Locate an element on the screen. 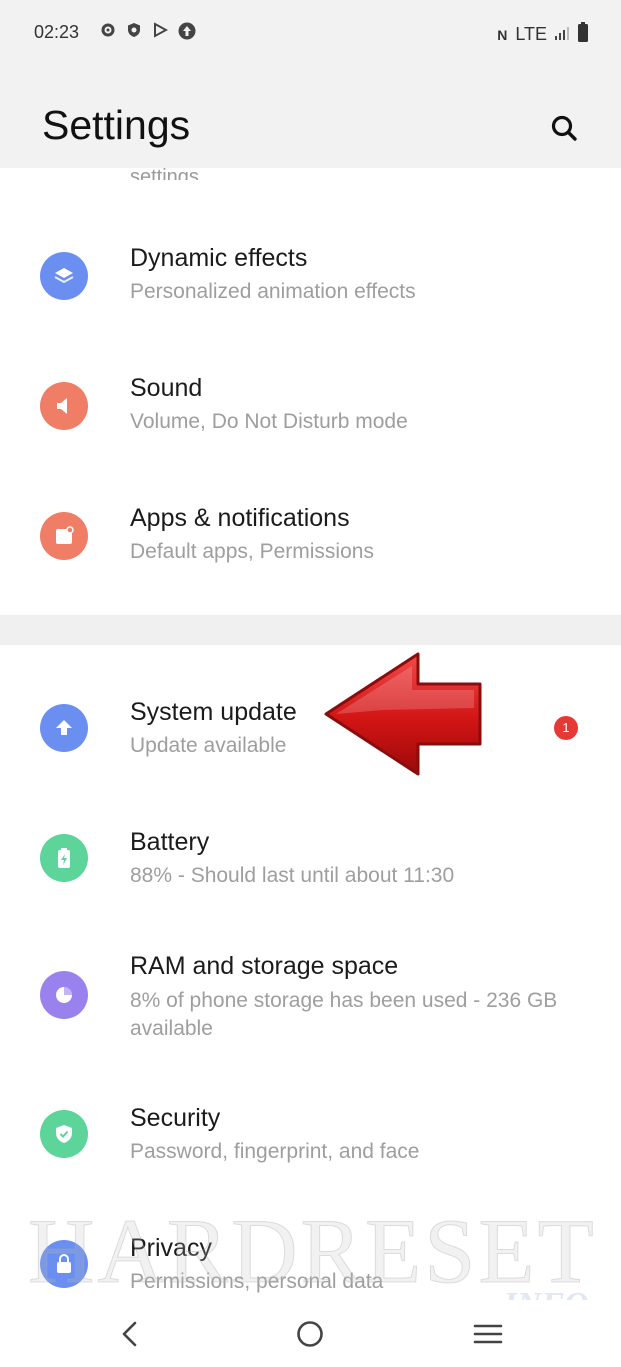  menu-icon is located at coordinates (488, 1334).